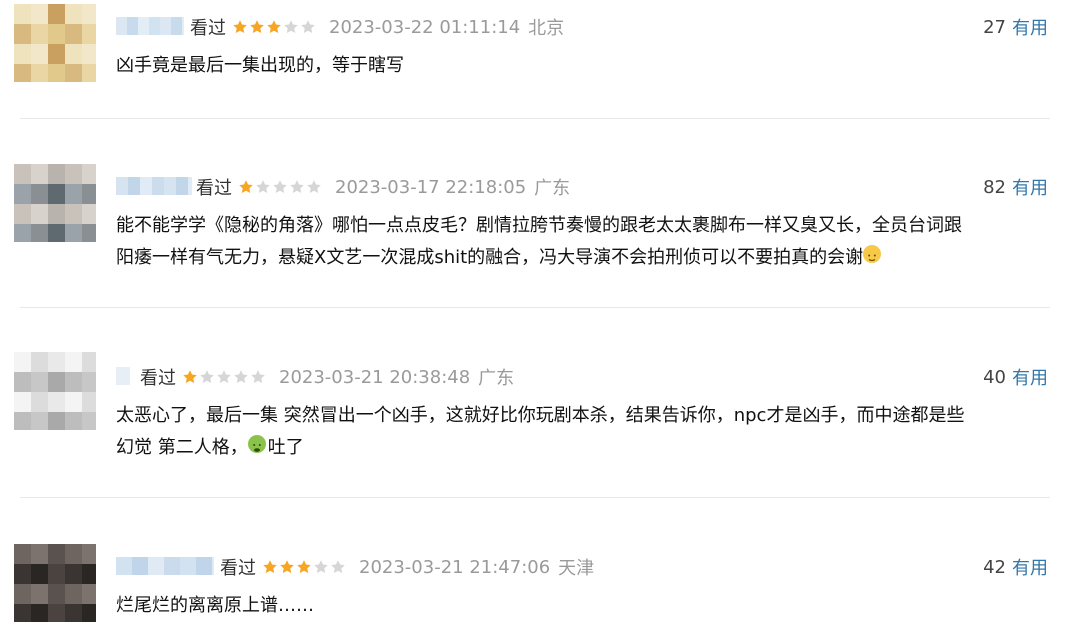 The image size is (1080, 639). I want to click on review-datetime: 2023-03-21 20:38:48, so click(375, 377).